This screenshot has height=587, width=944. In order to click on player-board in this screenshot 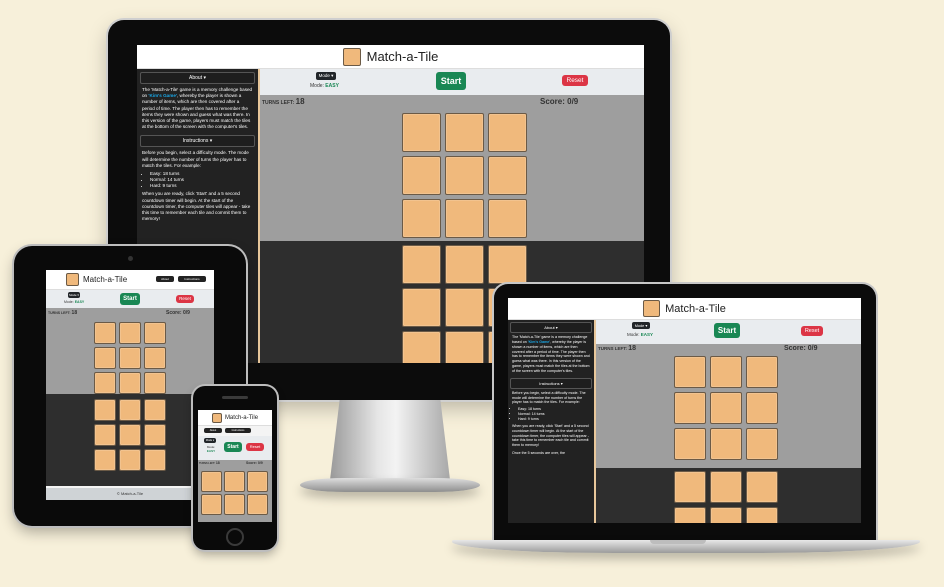, I will do `click(130, 440)`.